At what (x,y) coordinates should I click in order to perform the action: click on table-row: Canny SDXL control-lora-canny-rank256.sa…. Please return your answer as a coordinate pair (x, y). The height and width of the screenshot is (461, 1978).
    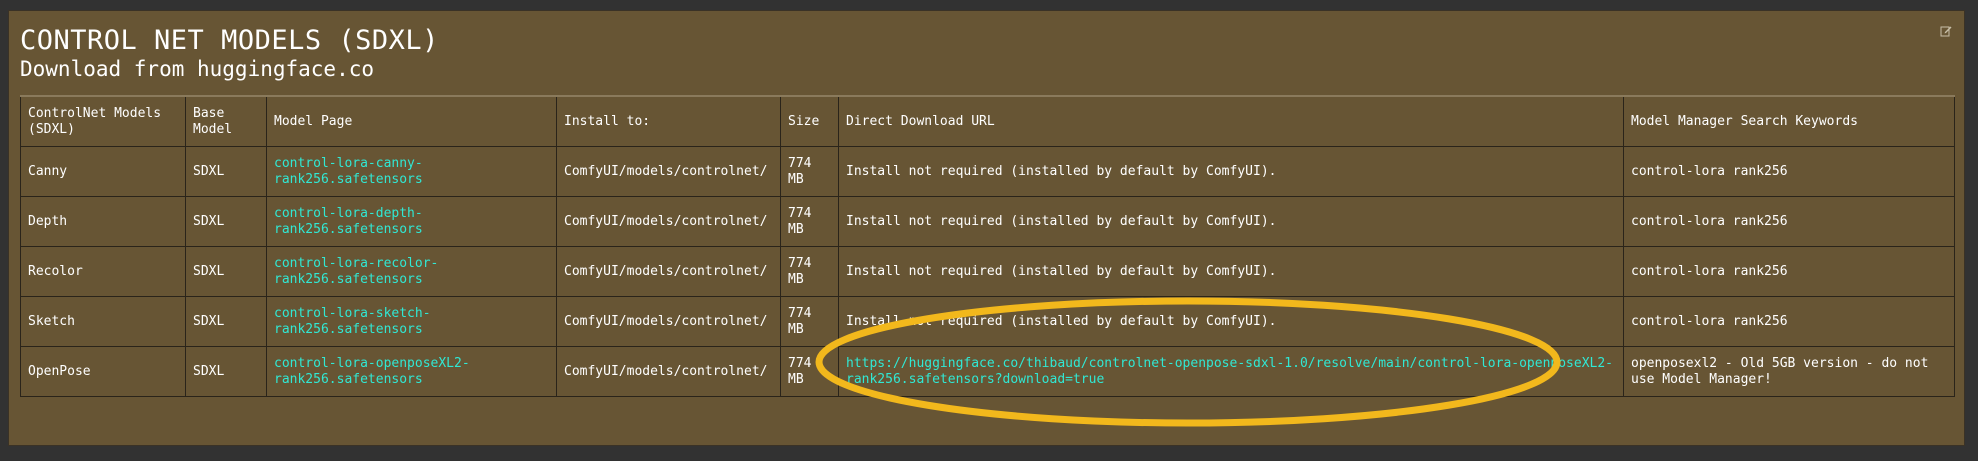
    Looking at the image, I should click on (987, 171).